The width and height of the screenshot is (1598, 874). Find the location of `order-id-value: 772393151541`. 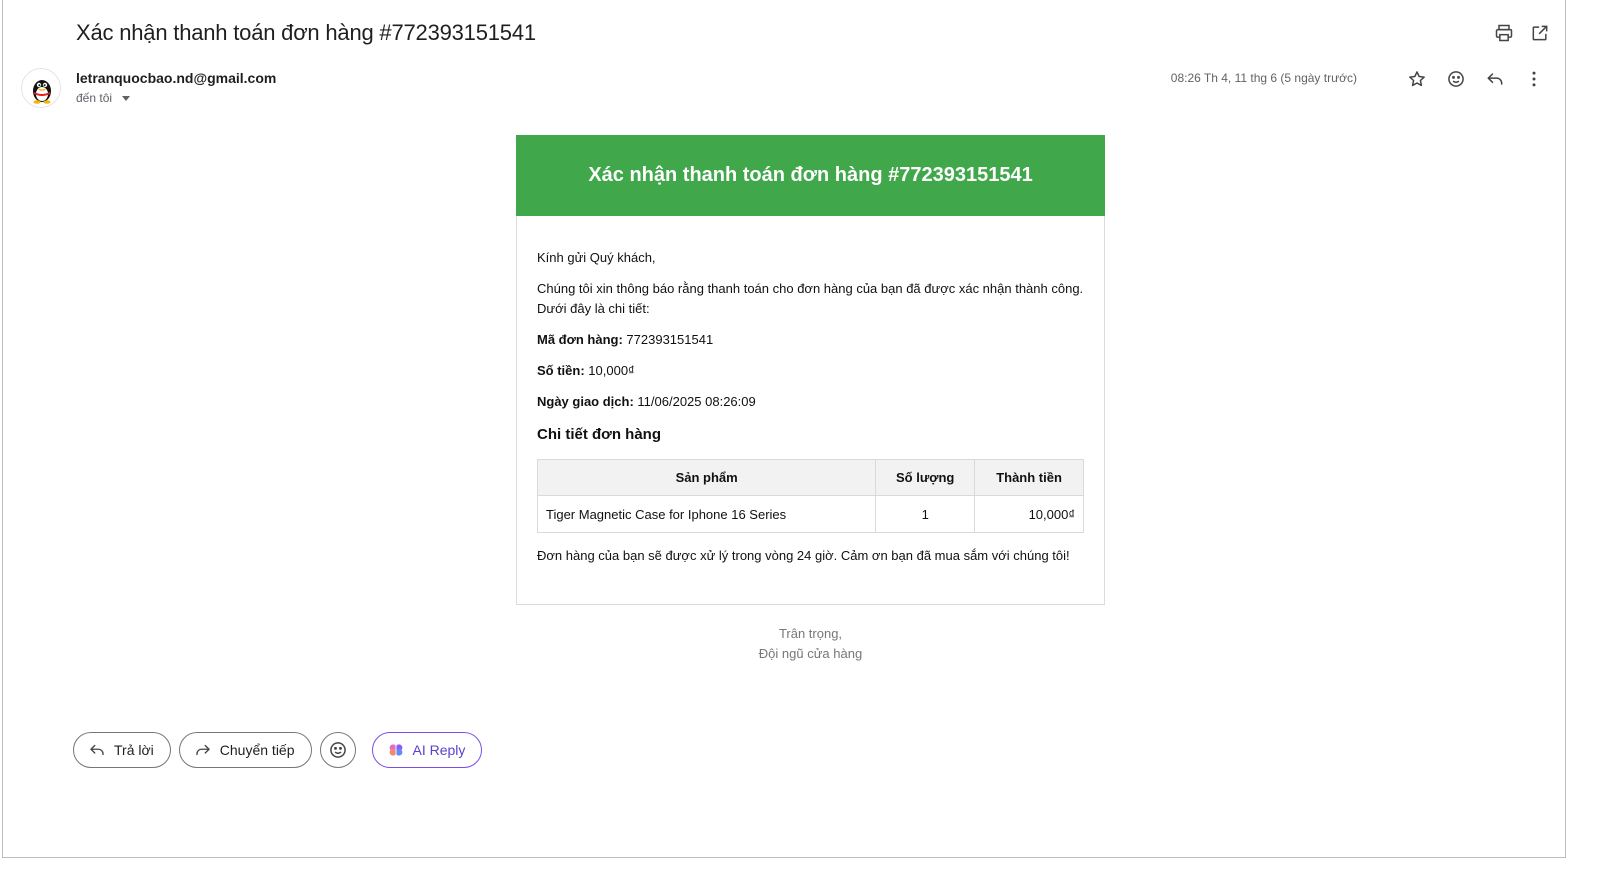

order-id-value: 772393151541 is located at coordinates (670, 339).